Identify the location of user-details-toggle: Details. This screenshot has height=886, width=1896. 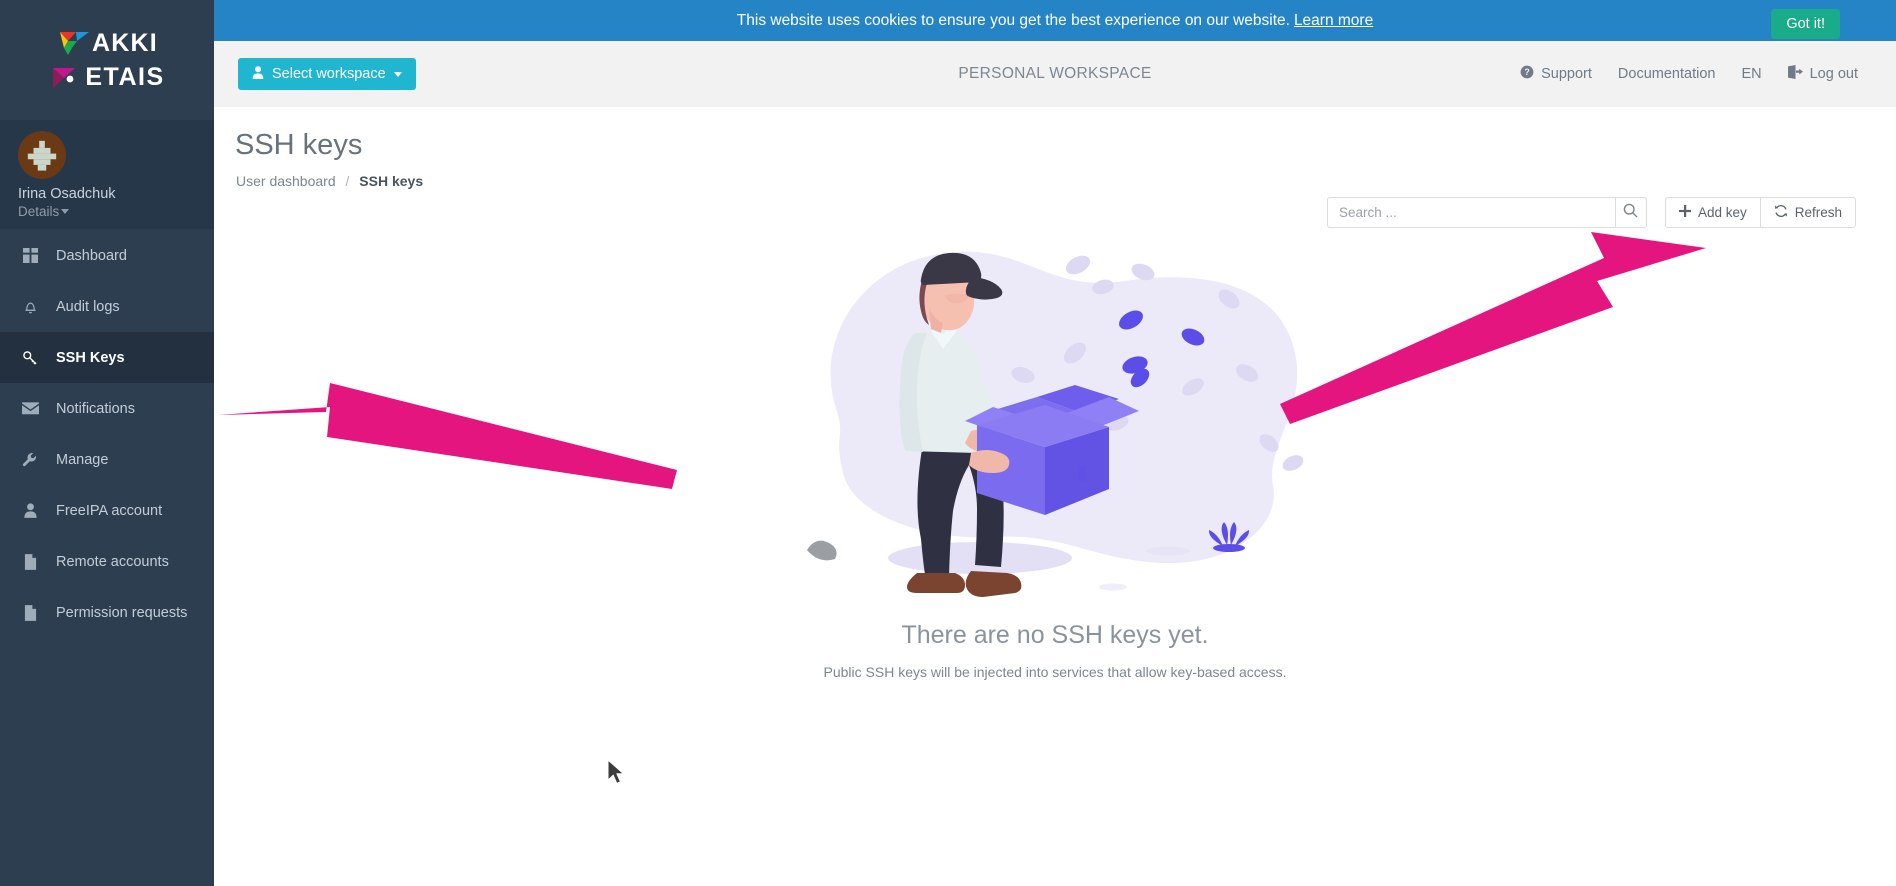
(44, 211).